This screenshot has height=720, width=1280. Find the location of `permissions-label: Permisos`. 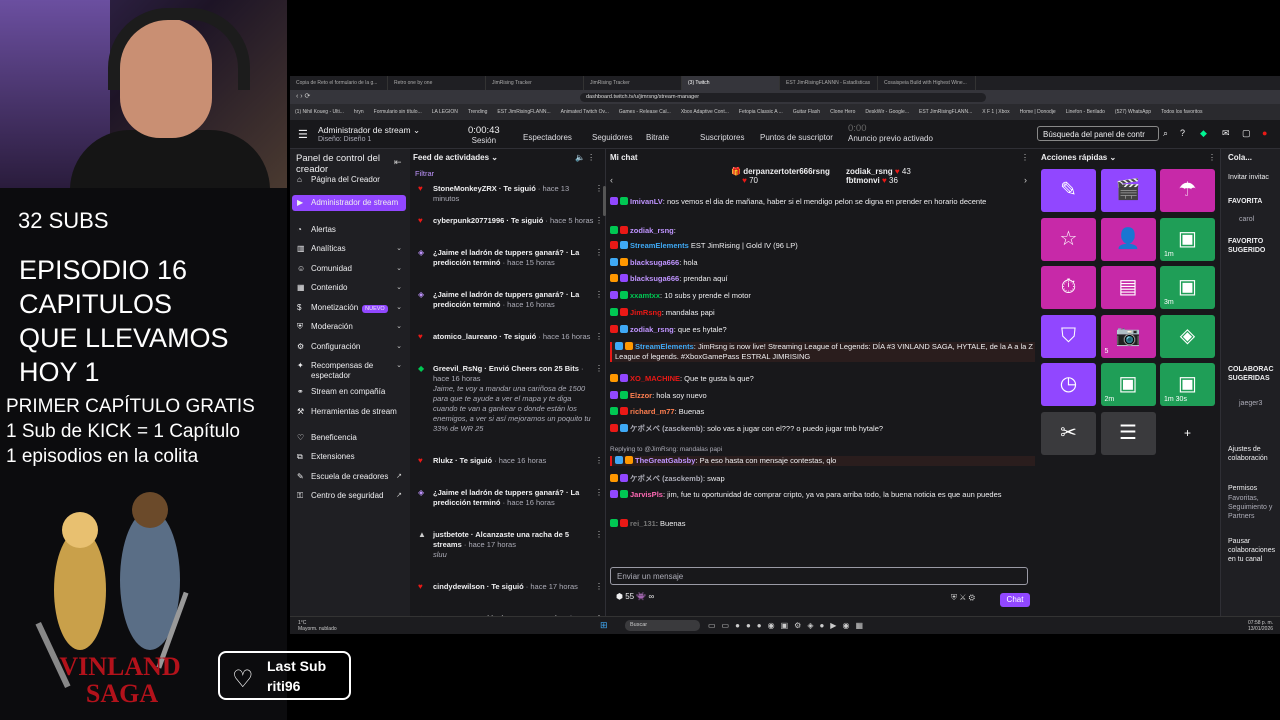

permissions-label: Permisos is located at coordinates (1242, 488).